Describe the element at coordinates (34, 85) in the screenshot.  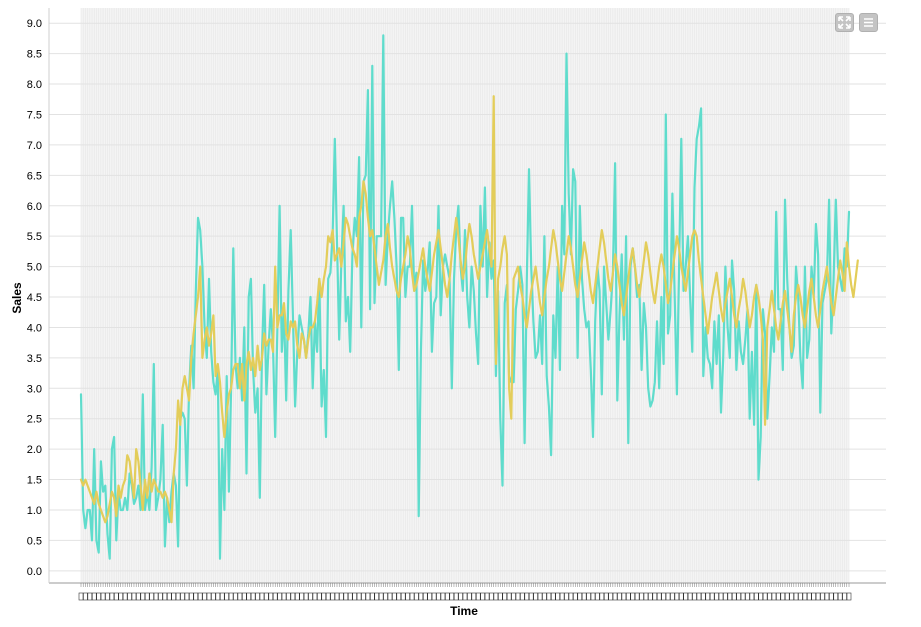
I see `y-tick-label: 8.0` at that location.